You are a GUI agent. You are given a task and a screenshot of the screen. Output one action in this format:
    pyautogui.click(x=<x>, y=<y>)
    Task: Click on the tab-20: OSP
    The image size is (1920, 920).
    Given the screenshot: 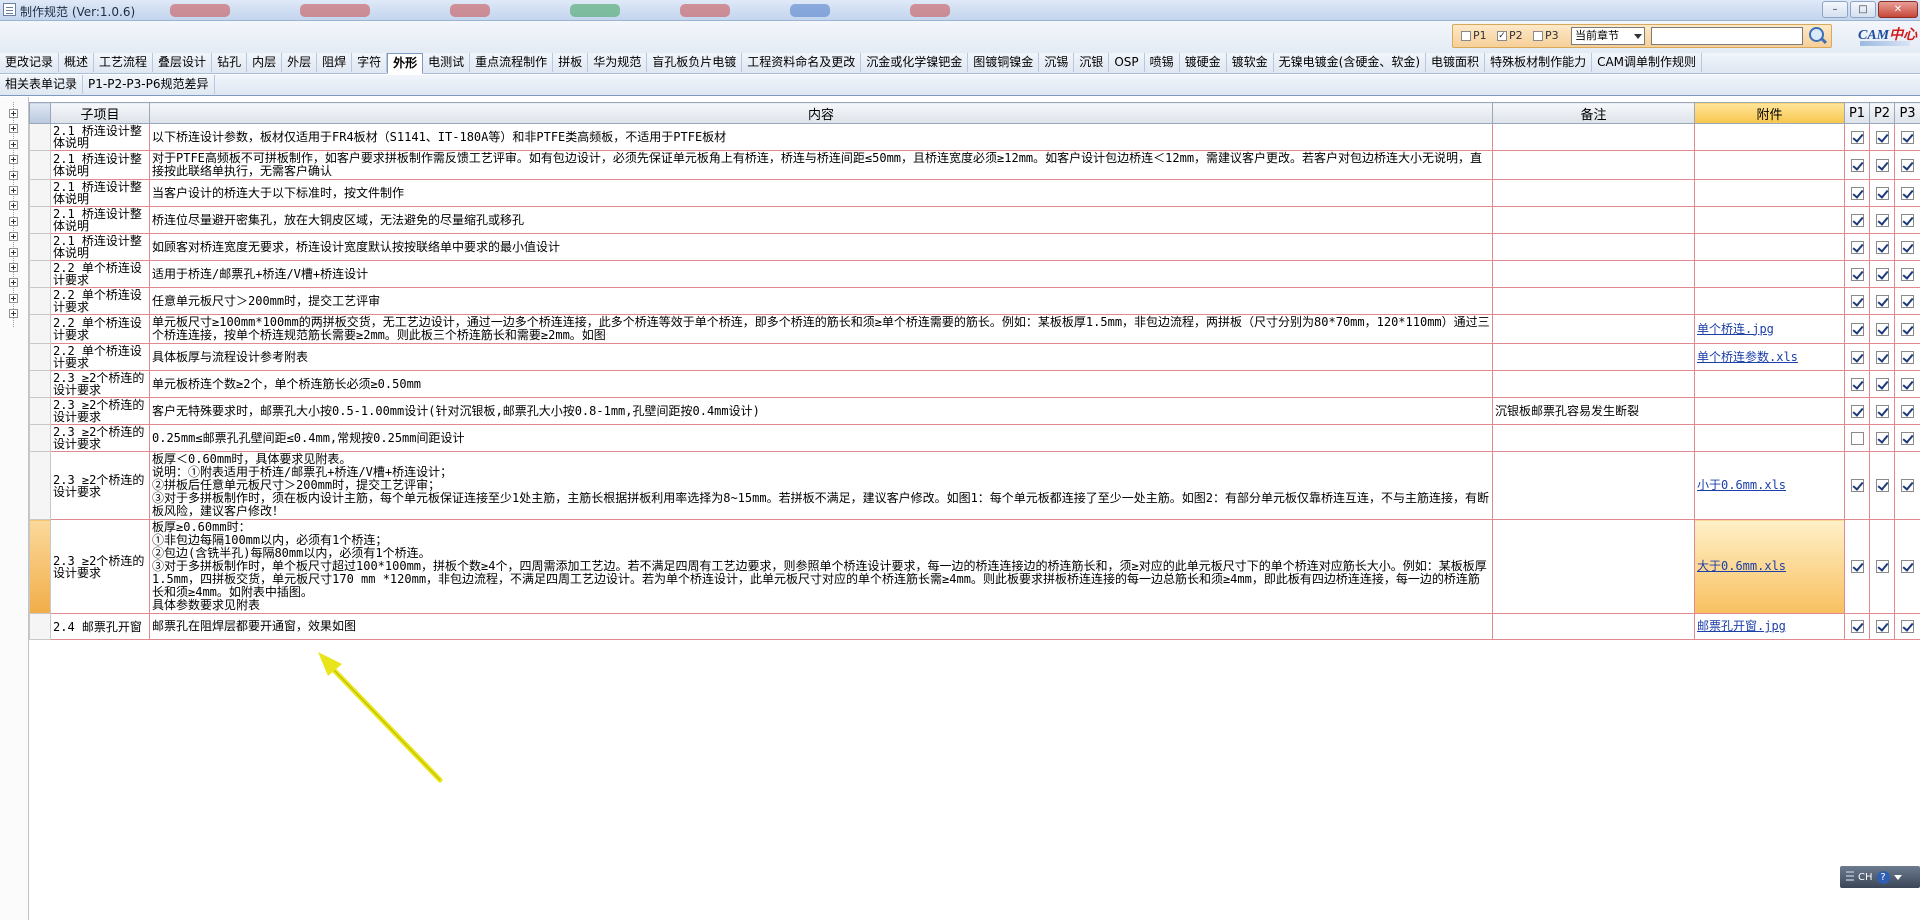 What is the action you would take?
    pyautogui.click(x=1127, y=62)
    